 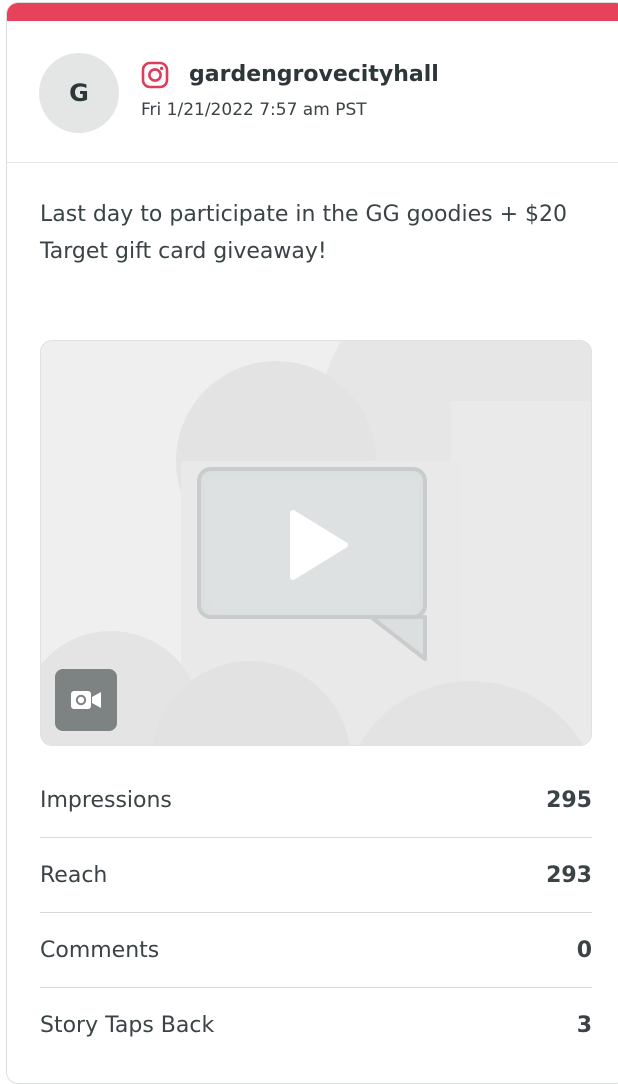 I want to click on stat-reach: Reach 293, so click(x=316, y=875).